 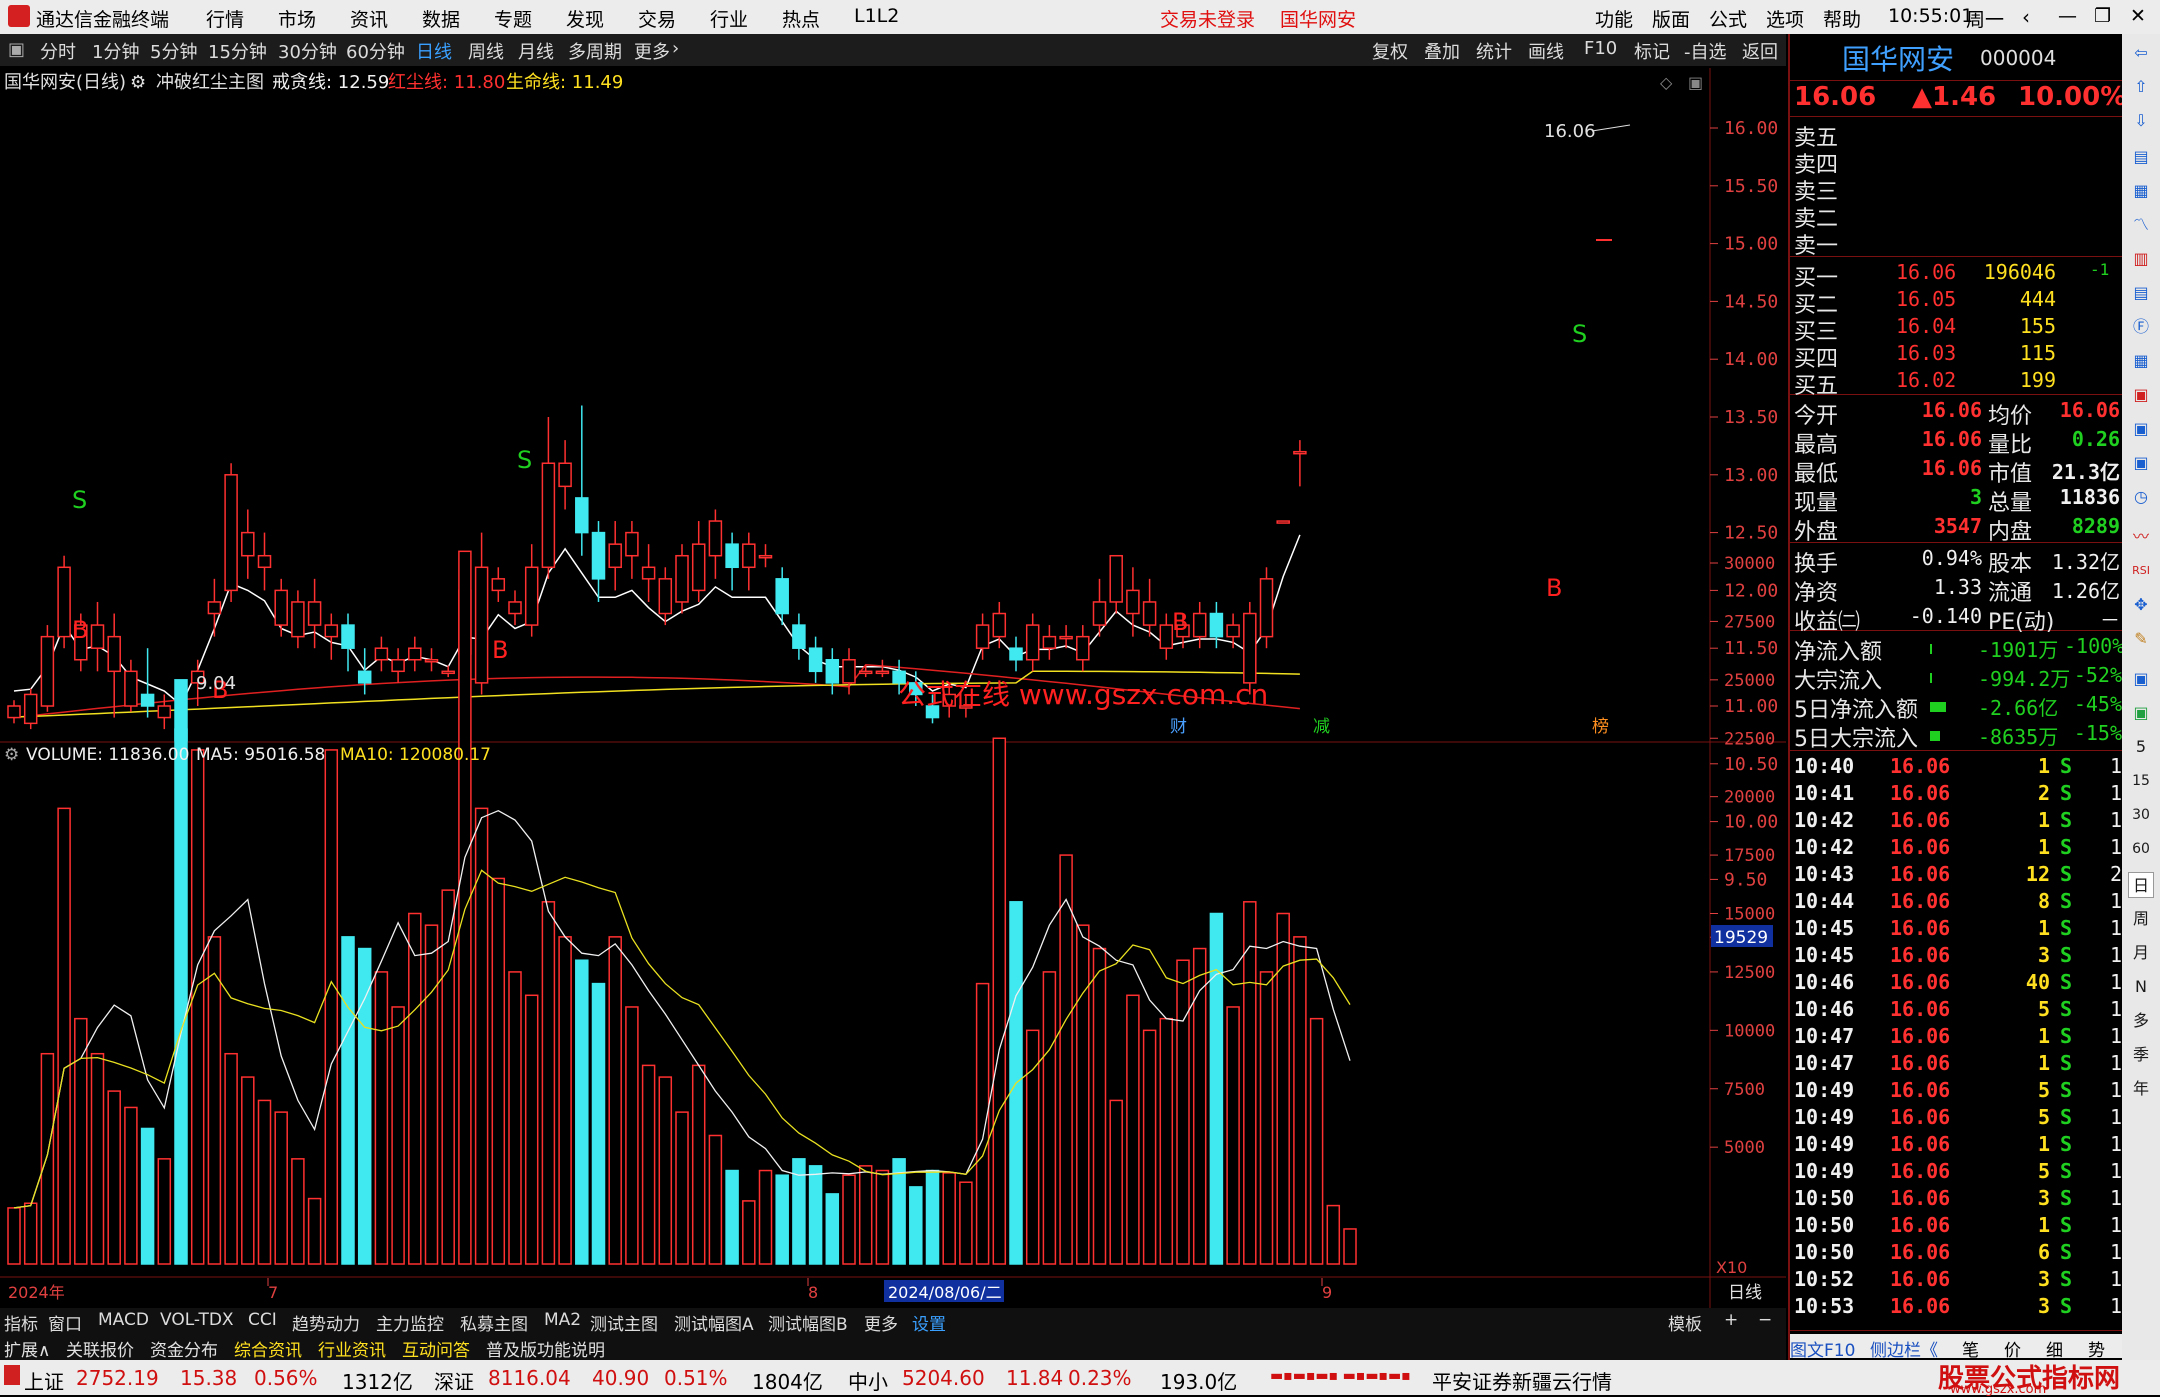 I want to click on clock-icon: ◷, so click(x=2141, y=497).